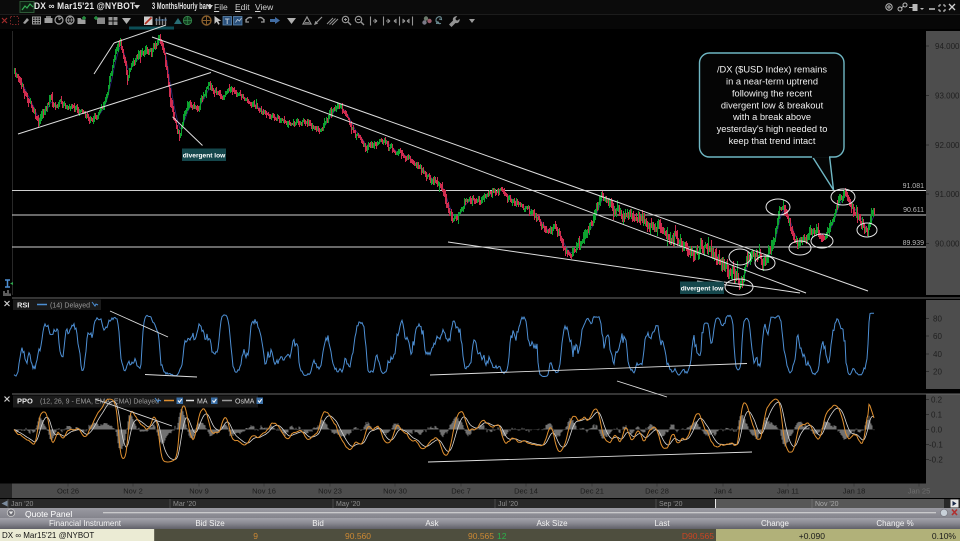 The height and width of the screenshot is (541, 960). What do you see at coordinates (937, 415) in the screenshot?
I see `svg-text: 0.1` at bounding box center [937, 415].